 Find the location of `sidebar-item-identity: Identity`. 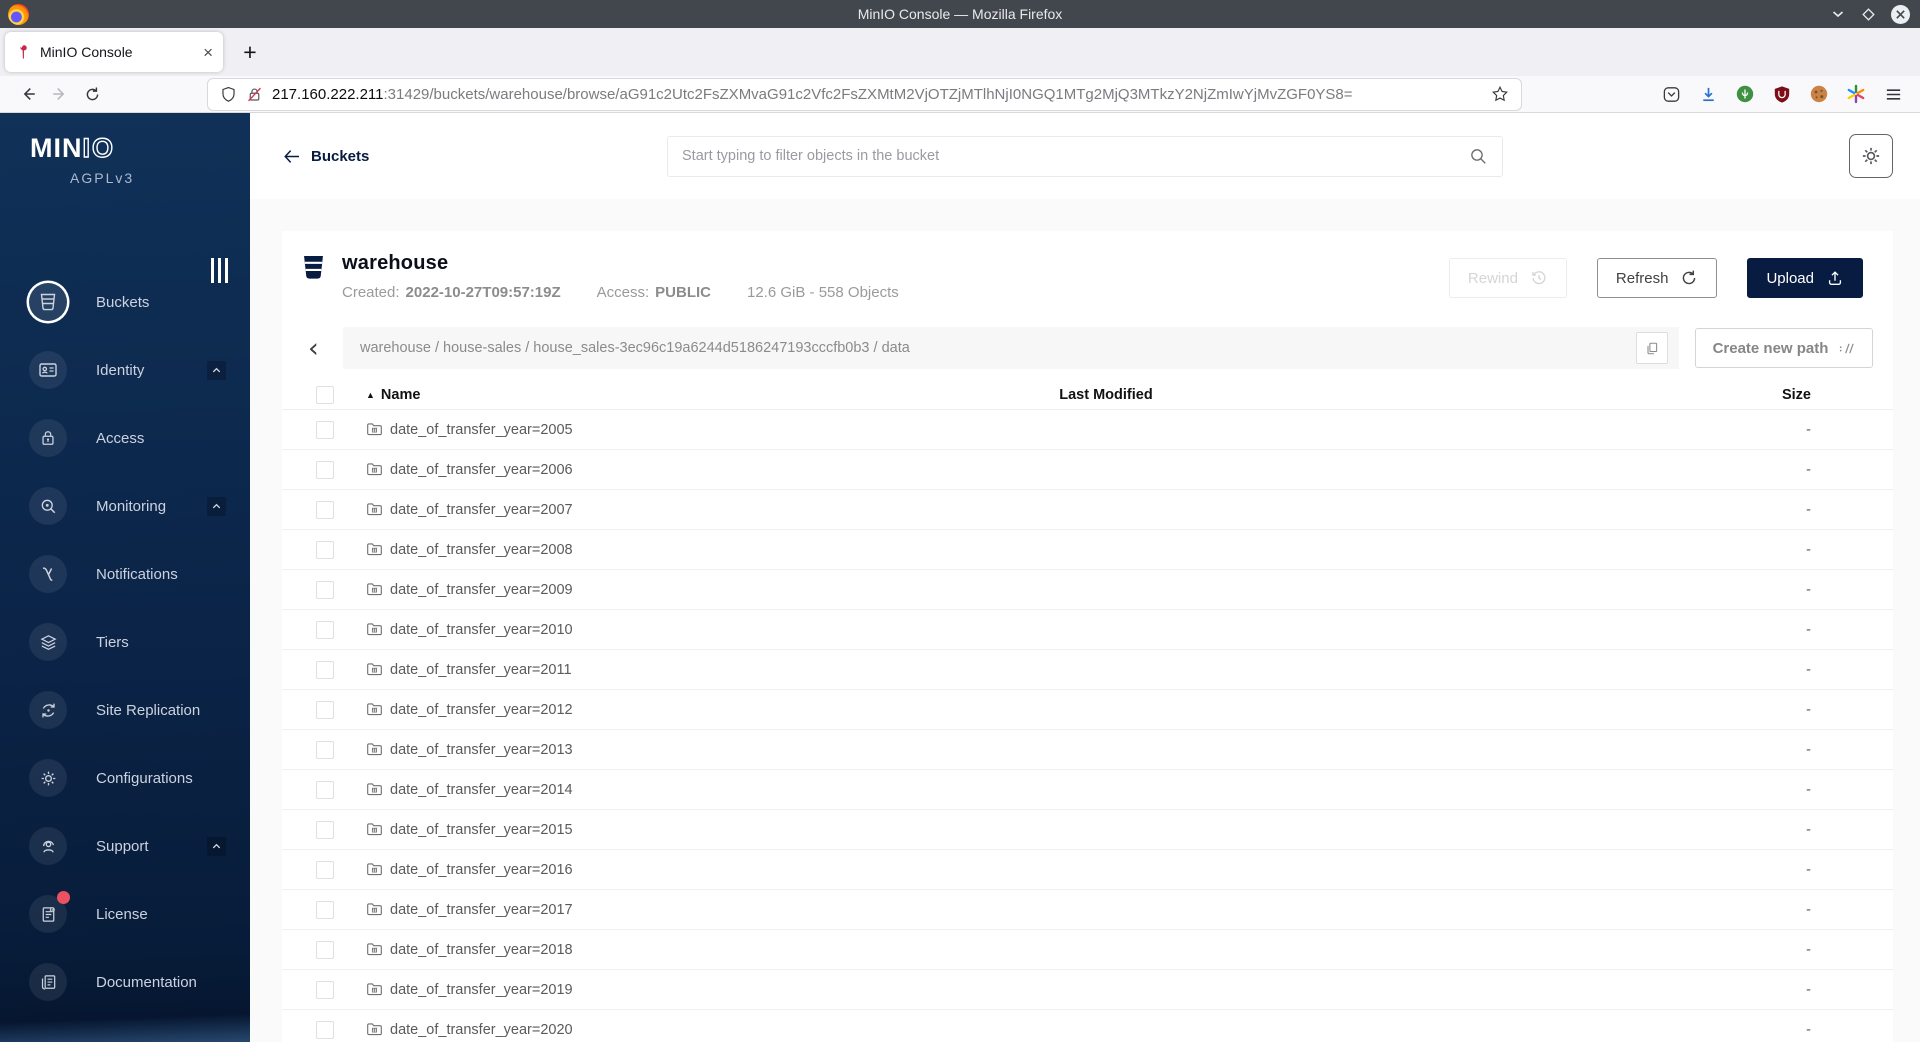

sidebar-item-identity: Identity is located at coordinates (125, 370).